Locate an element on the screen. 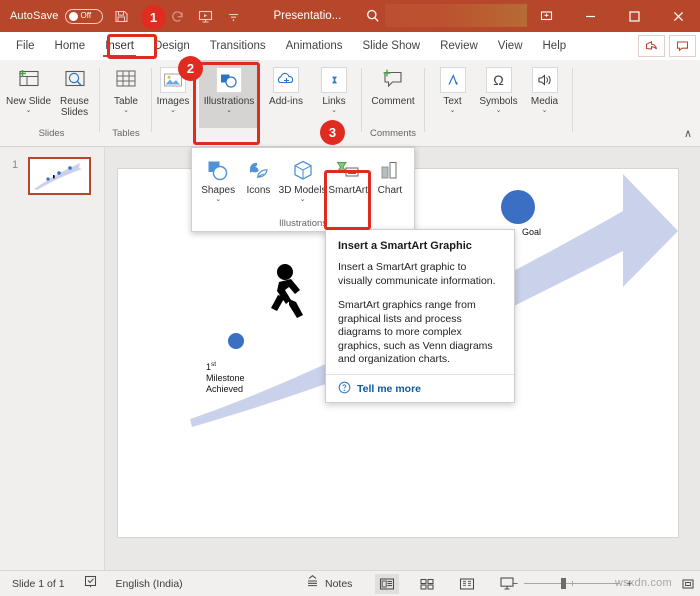  symbols-label: Symbols is located at coordinates (498, 101).